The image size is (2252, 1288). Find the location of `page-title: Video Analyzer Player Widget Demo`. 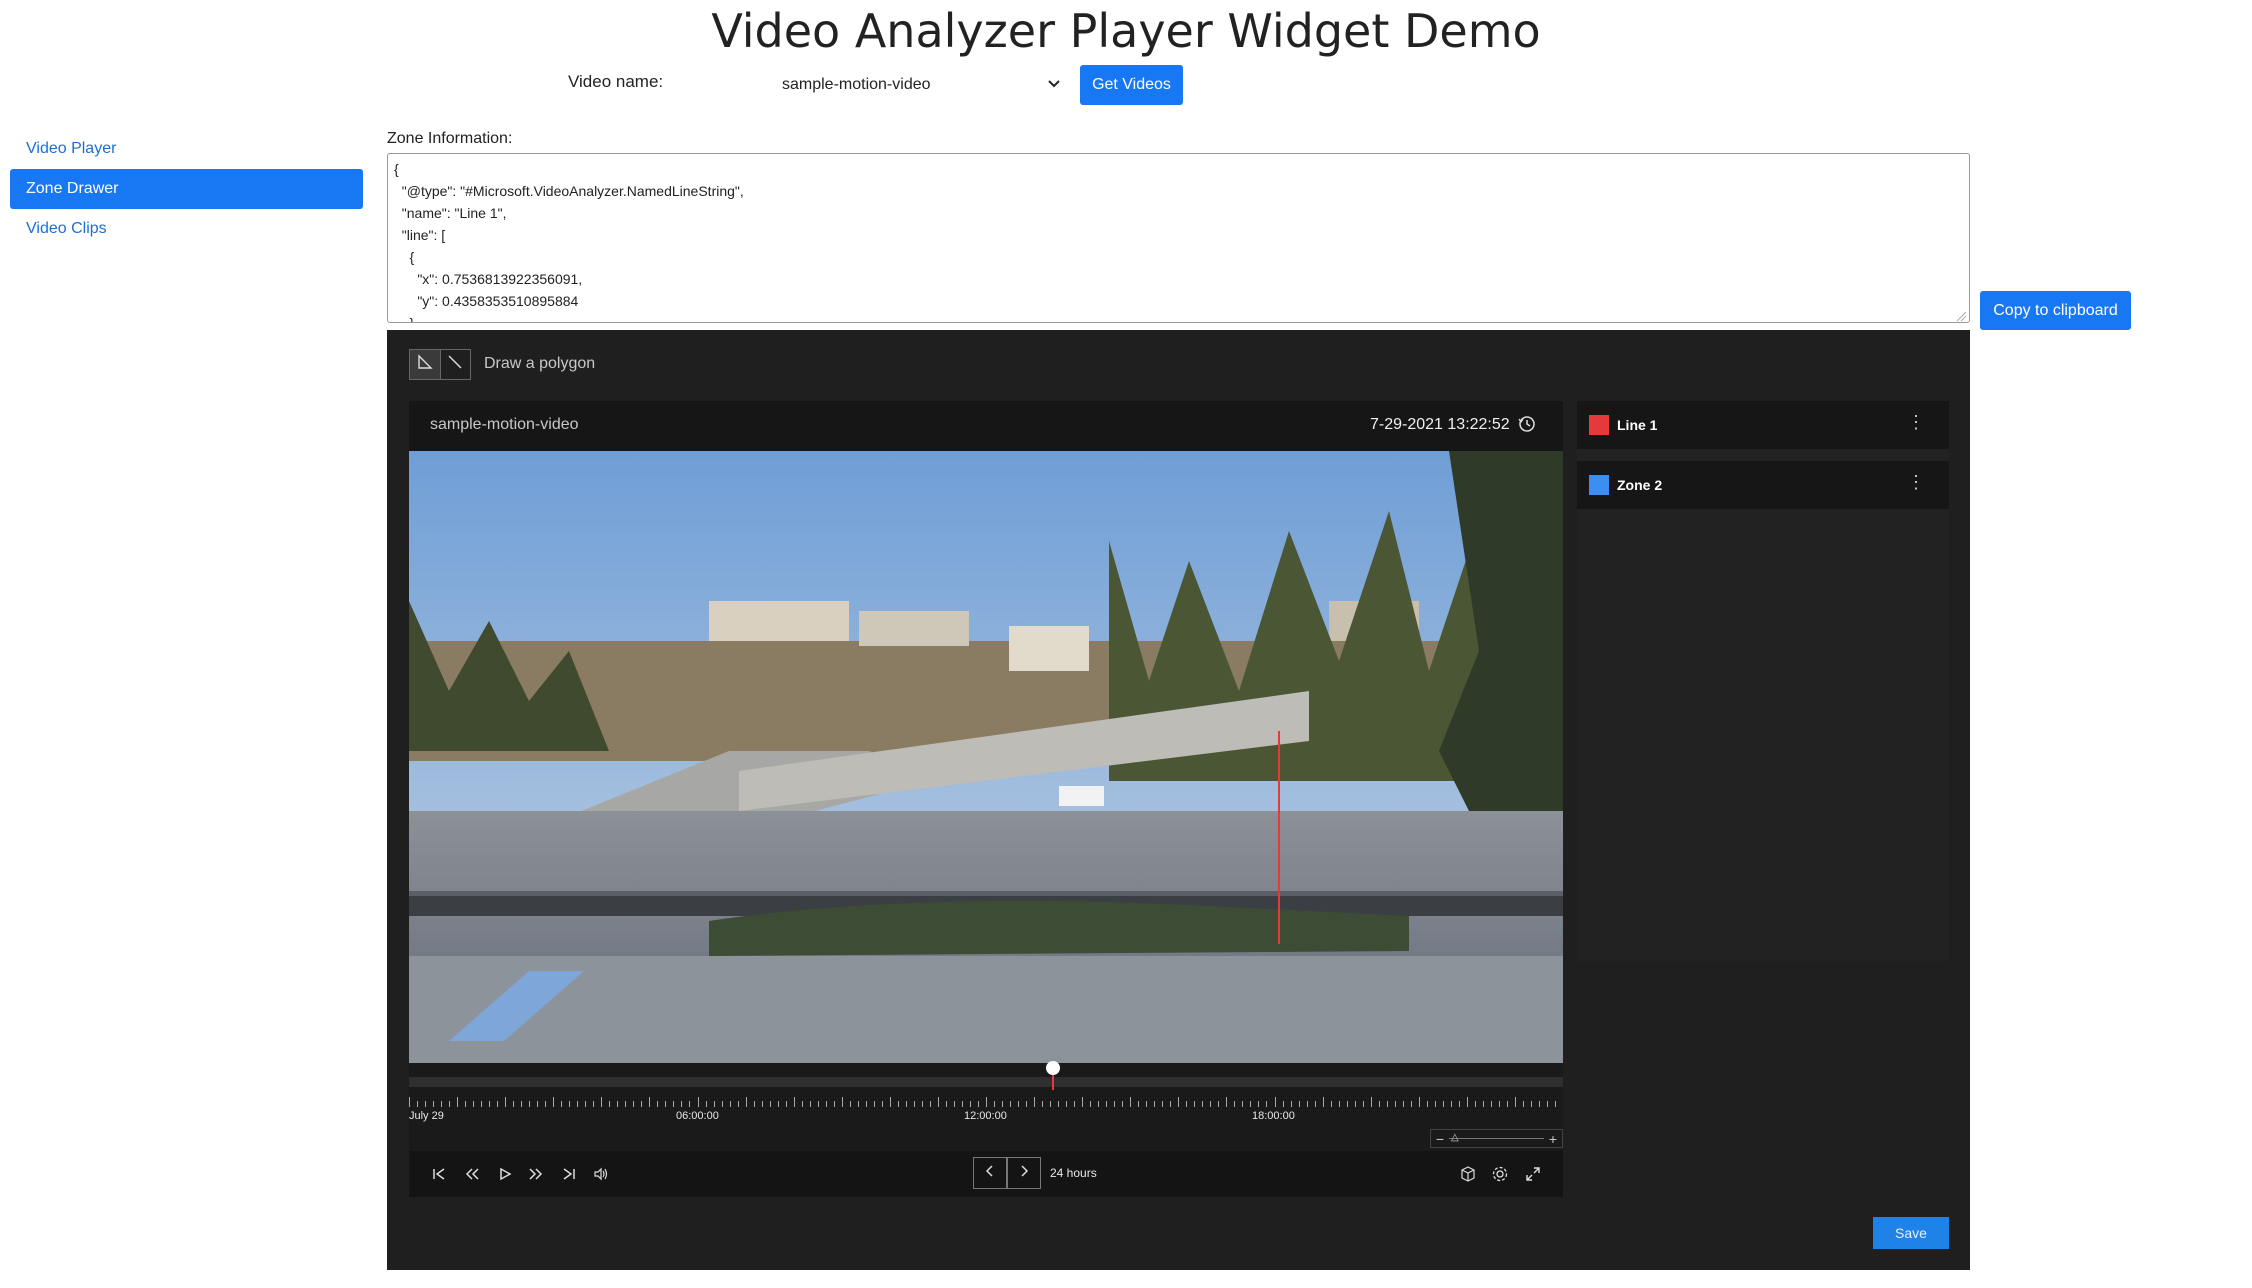

page-title: Video Analyzer Player Widget Demo is located at coordinates (1126, 31).